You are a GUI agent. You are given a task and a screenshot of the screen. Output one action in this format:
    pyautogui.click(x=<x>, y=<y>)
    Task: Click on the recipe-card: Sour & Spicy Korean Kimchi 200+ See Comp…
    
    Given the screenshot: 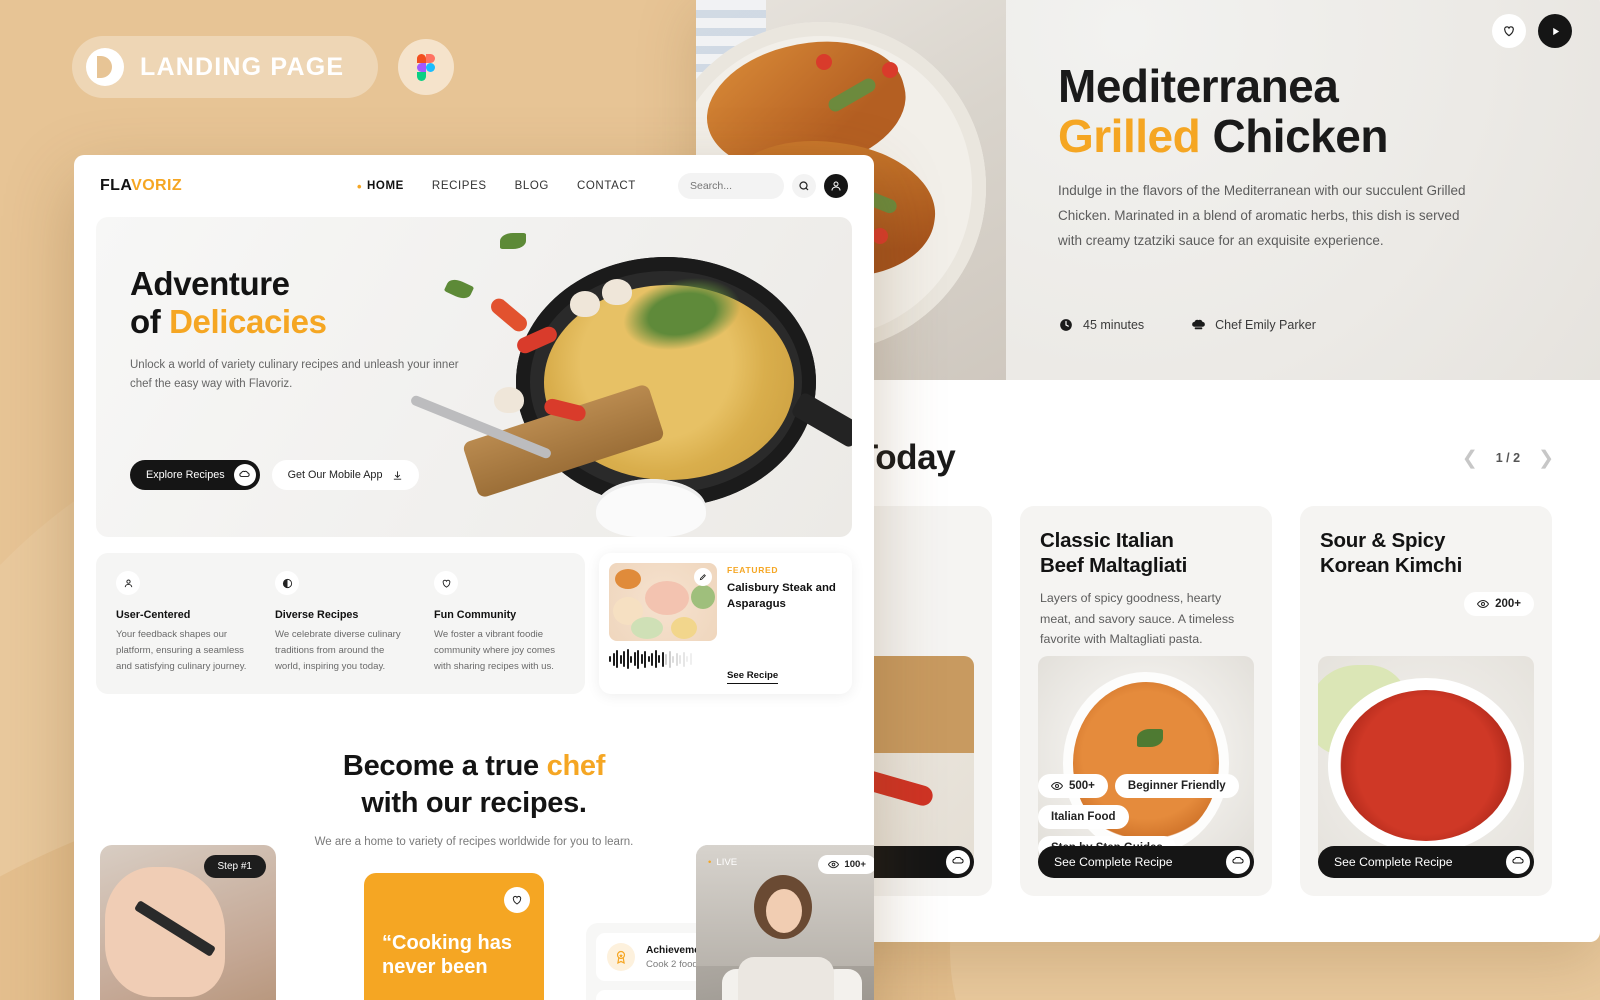 What is the action you would take?
    pyautogui.click(x=1426, y=701)
    